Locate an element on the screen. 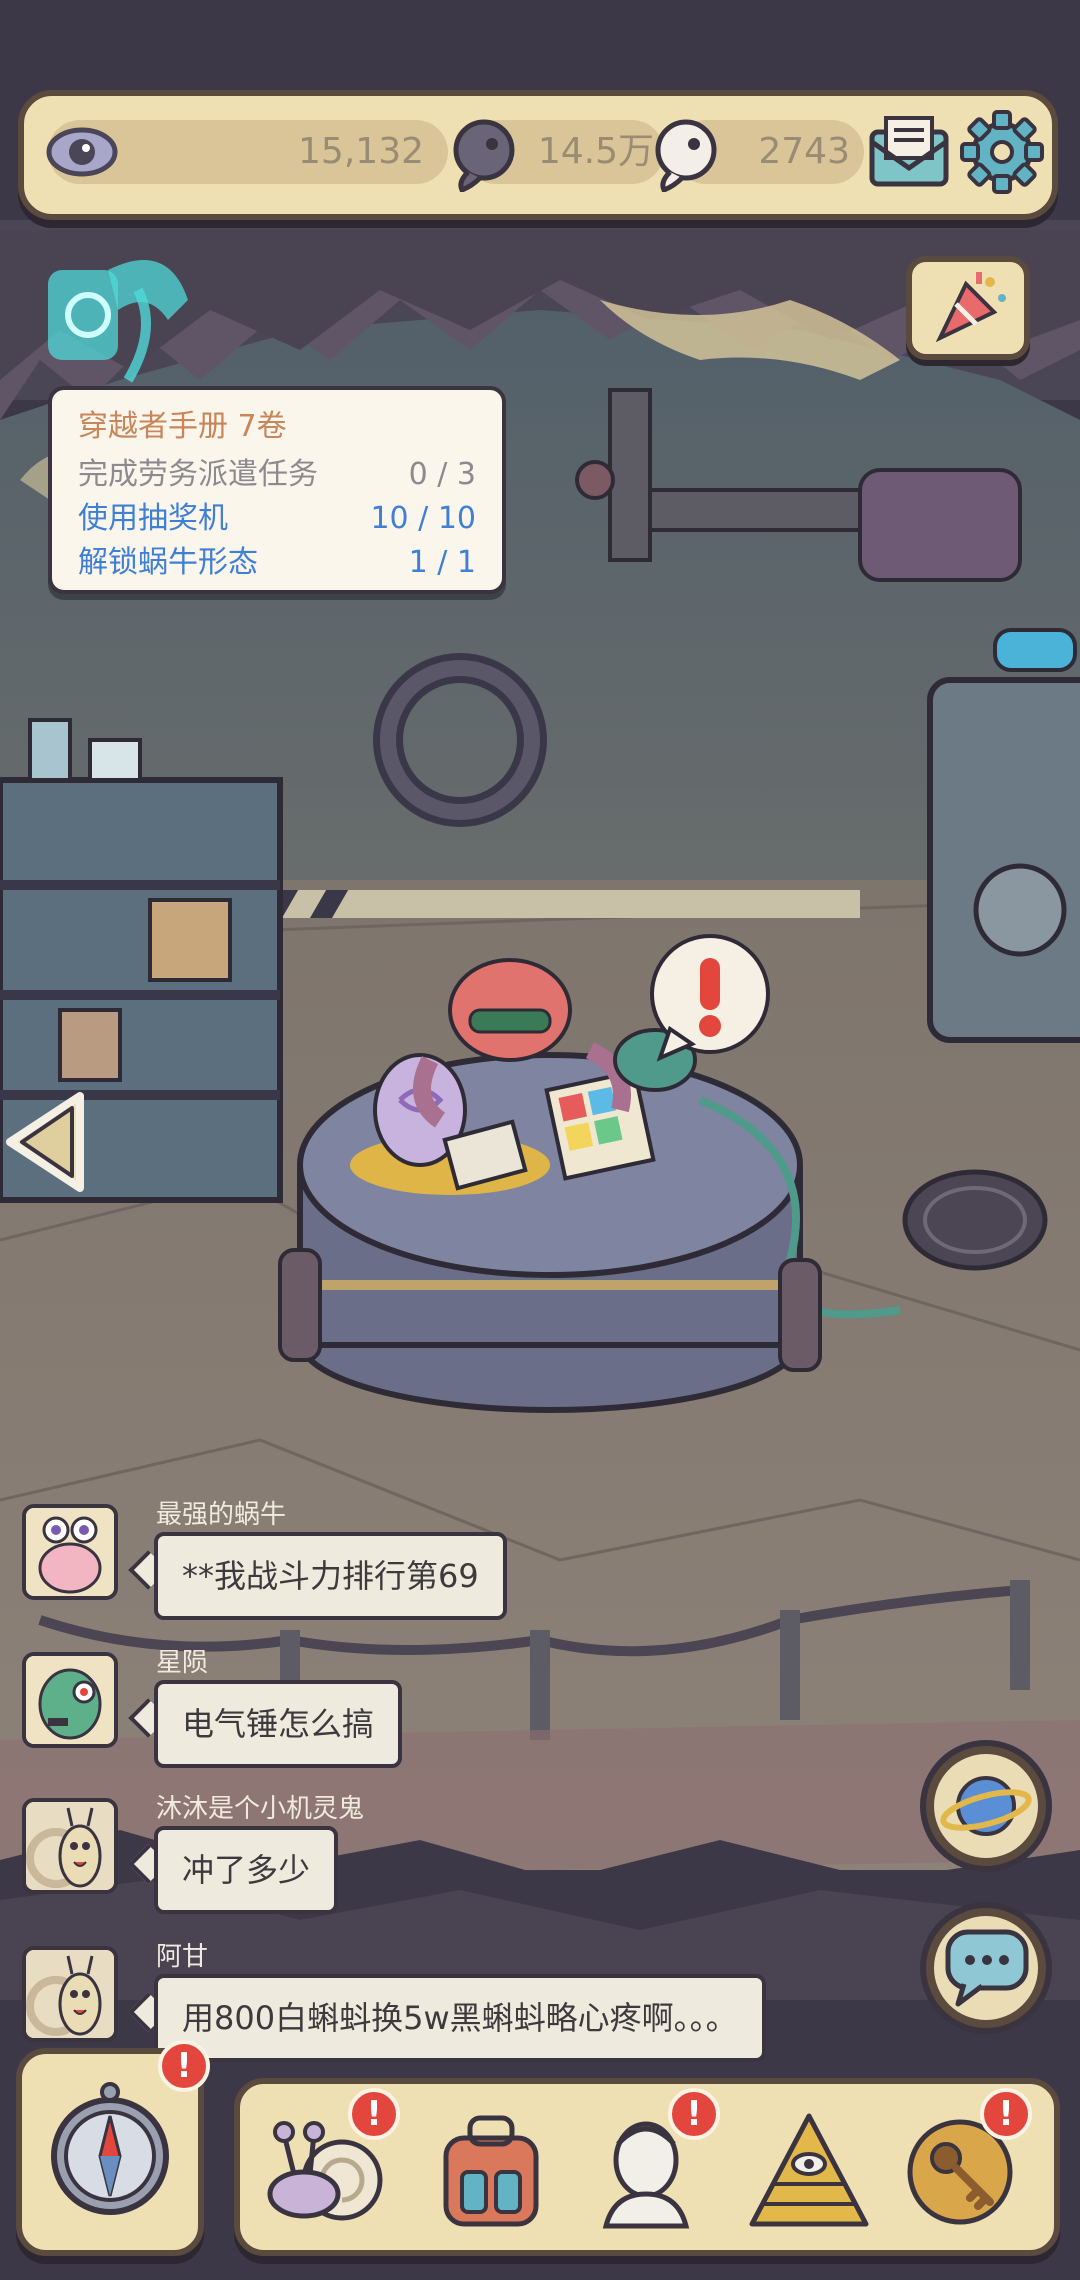  planet-button is located at coordinates (986, 1806).